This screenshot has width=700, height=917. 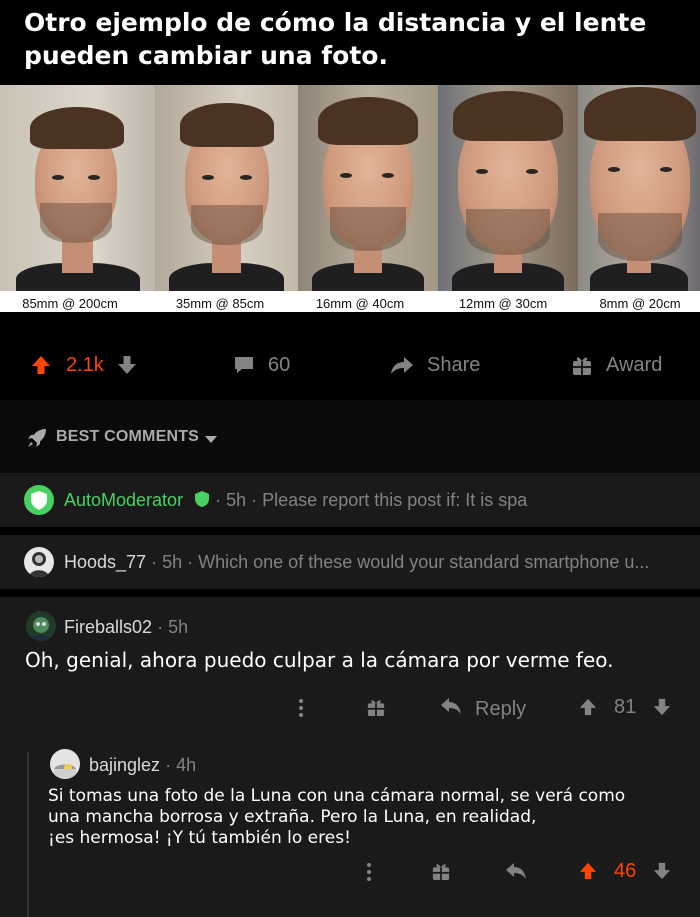 I want to click on award-label: Award, so click(x=634, y=364).